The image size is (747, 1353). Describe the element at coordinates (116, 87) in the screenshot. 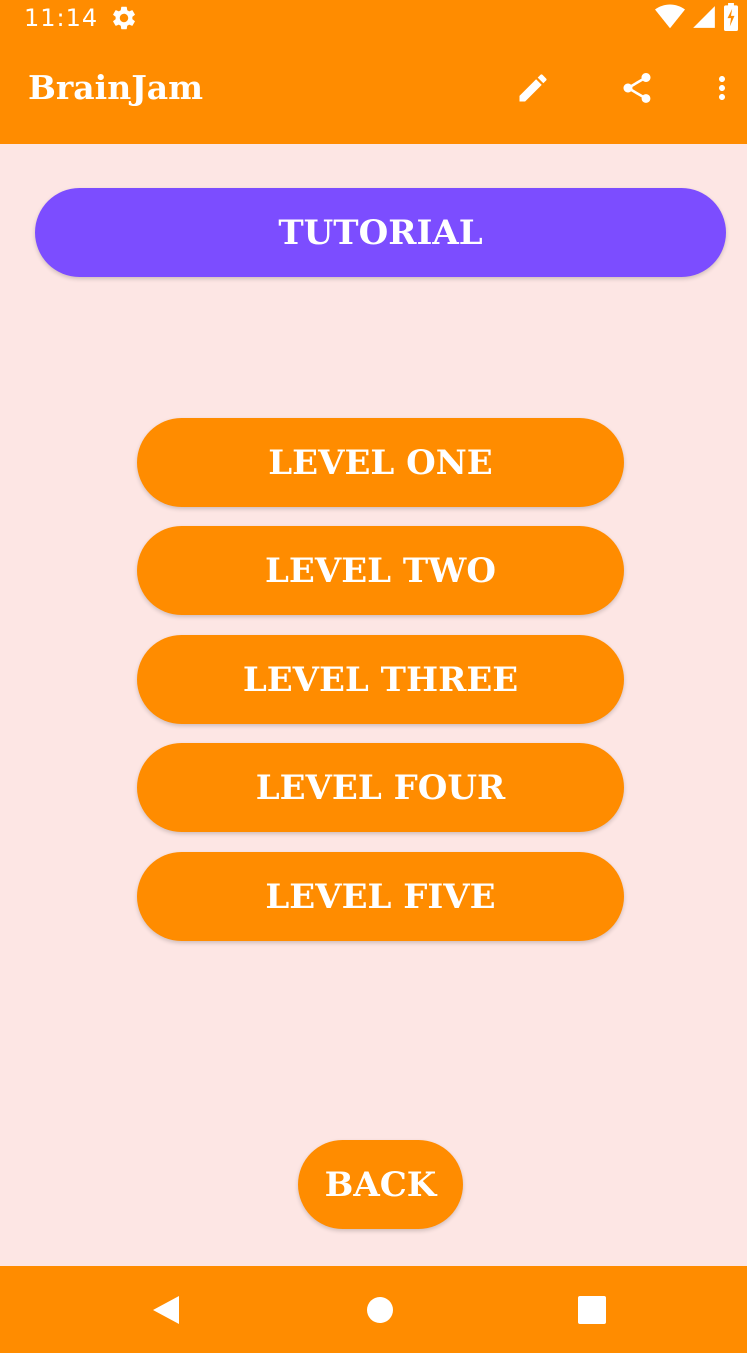

I see `app-title: BrainJam` at that location.